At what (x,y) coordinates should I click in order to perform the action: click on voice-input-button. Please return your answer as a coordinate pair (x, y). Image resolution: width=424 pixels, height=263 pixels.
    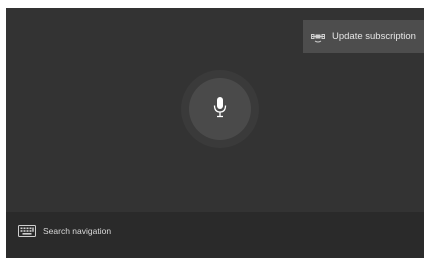
    Looking at the image, I should click on (220, 109).